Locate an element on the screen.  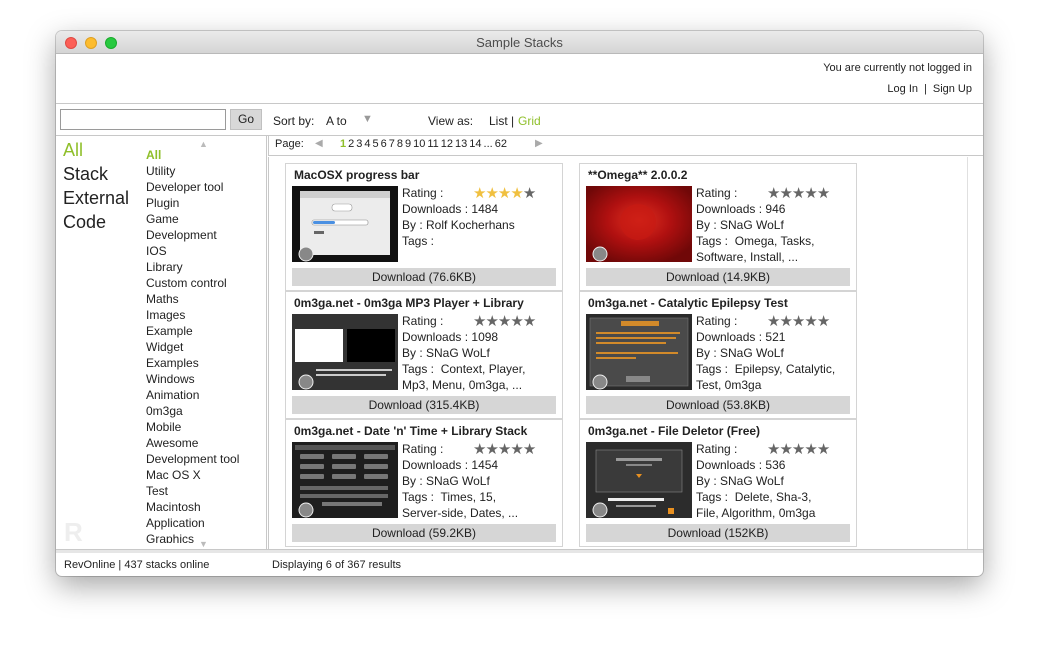
stack-title: 0m3ga.net - 0m3ga MP3 Player + Library is located at coordinates (409, 303).